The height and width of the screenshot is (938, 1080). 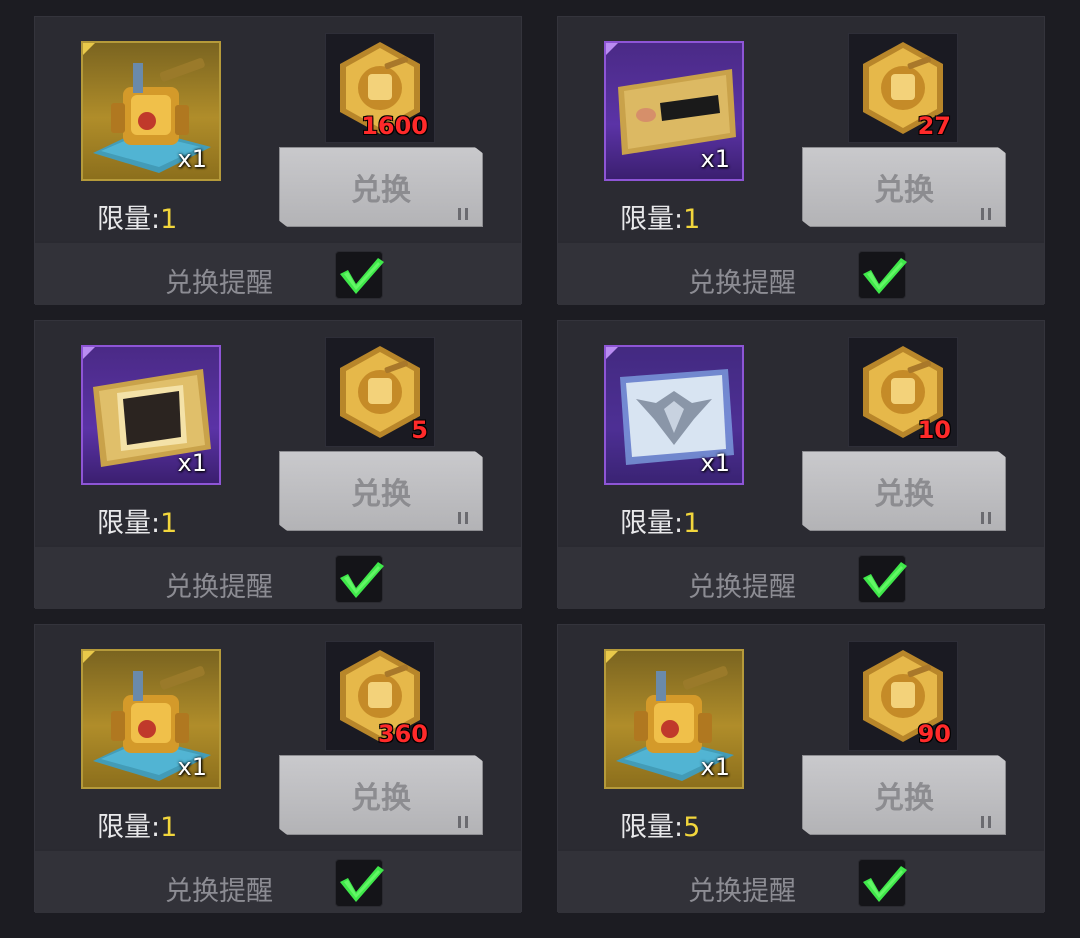 I want to click on exchange-card: x1 限量:1 27 兑换 兑换提醒, so click(x=801, y=160).